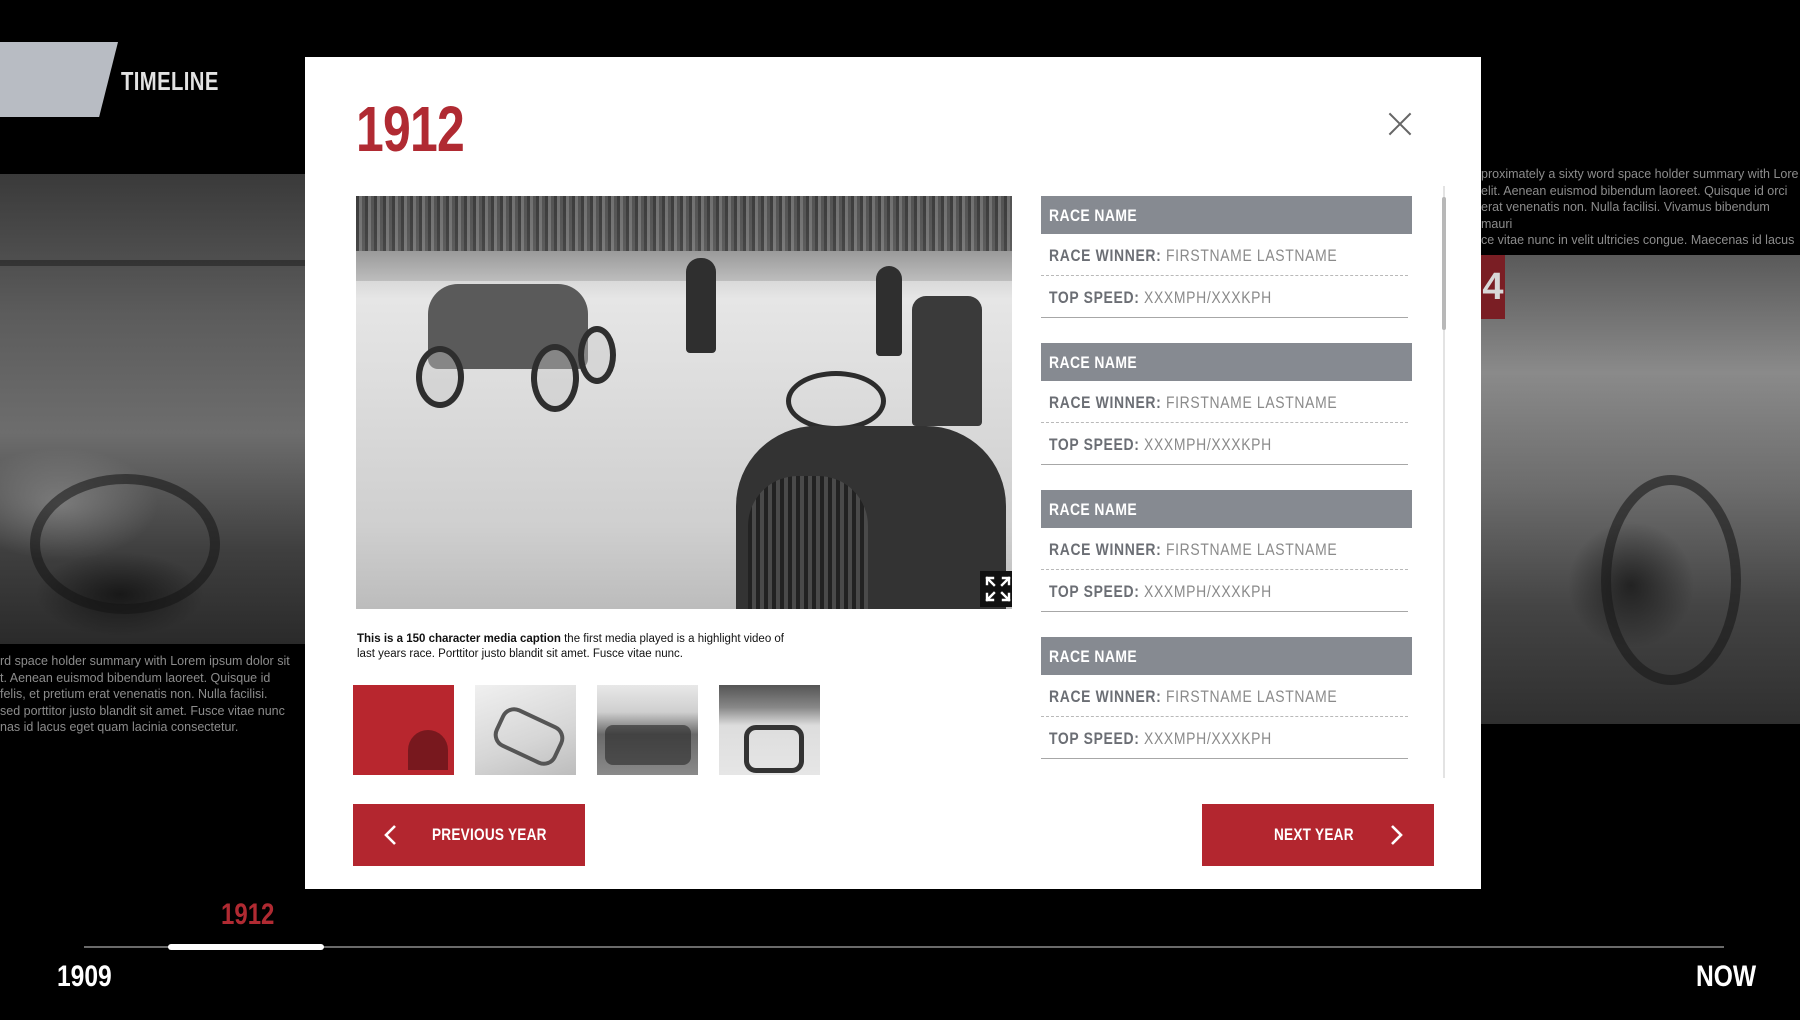 This screenshot has width=1800, height=1020. What do you see at coordinates (1726, 977) in the screenshot?
I see `timeline-end-label: NOW` at bounding box center [1726, 977].